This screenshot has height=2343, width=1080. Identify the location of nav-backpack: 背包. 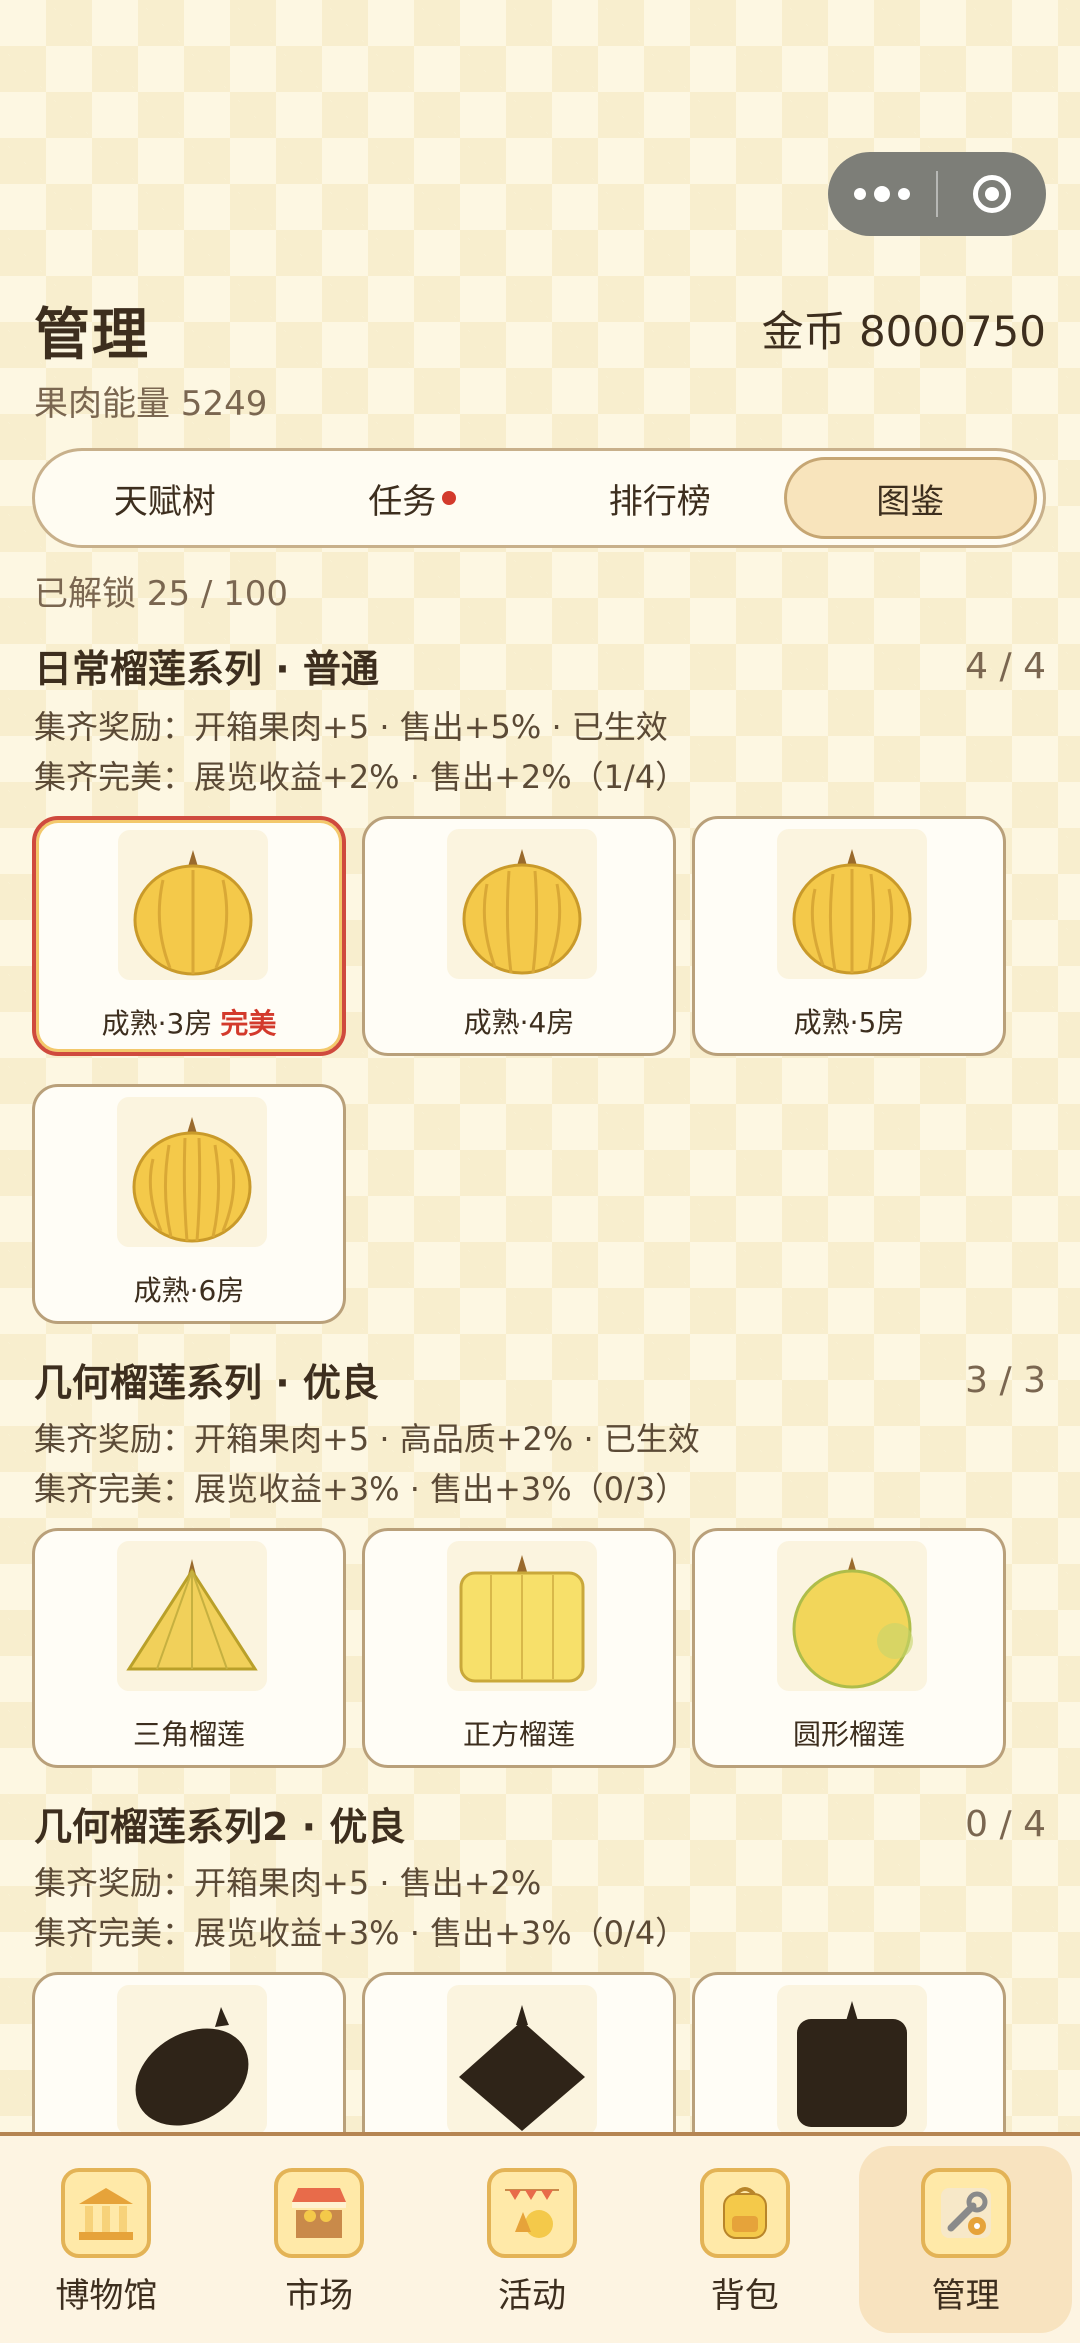
(744, 2239).